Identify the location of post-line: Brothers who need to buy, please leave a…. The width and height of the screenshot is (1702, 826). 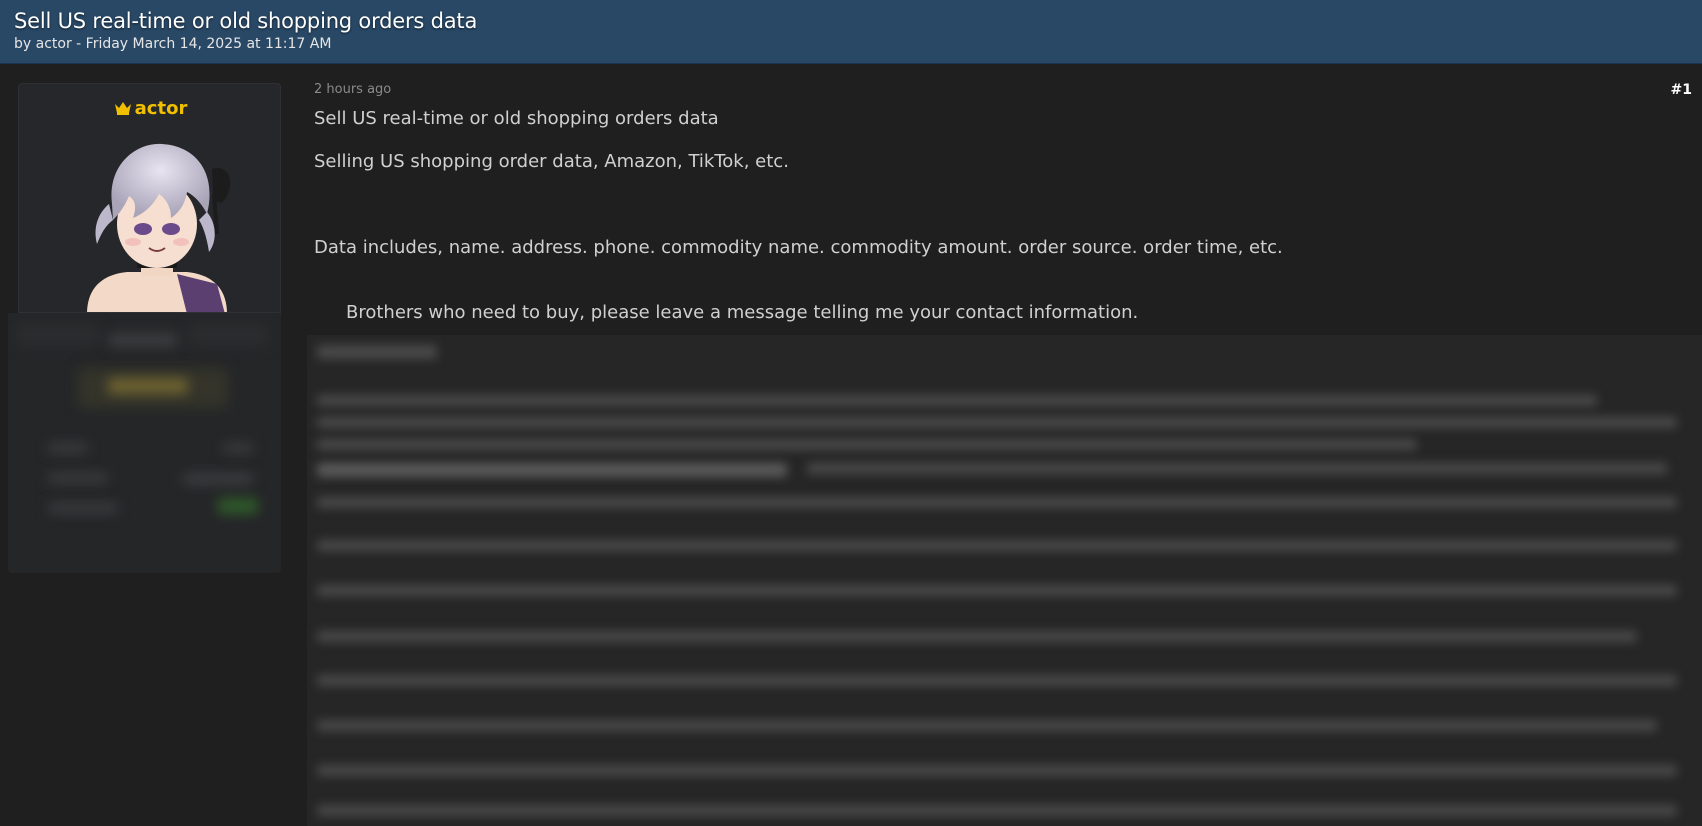
(742, 312).